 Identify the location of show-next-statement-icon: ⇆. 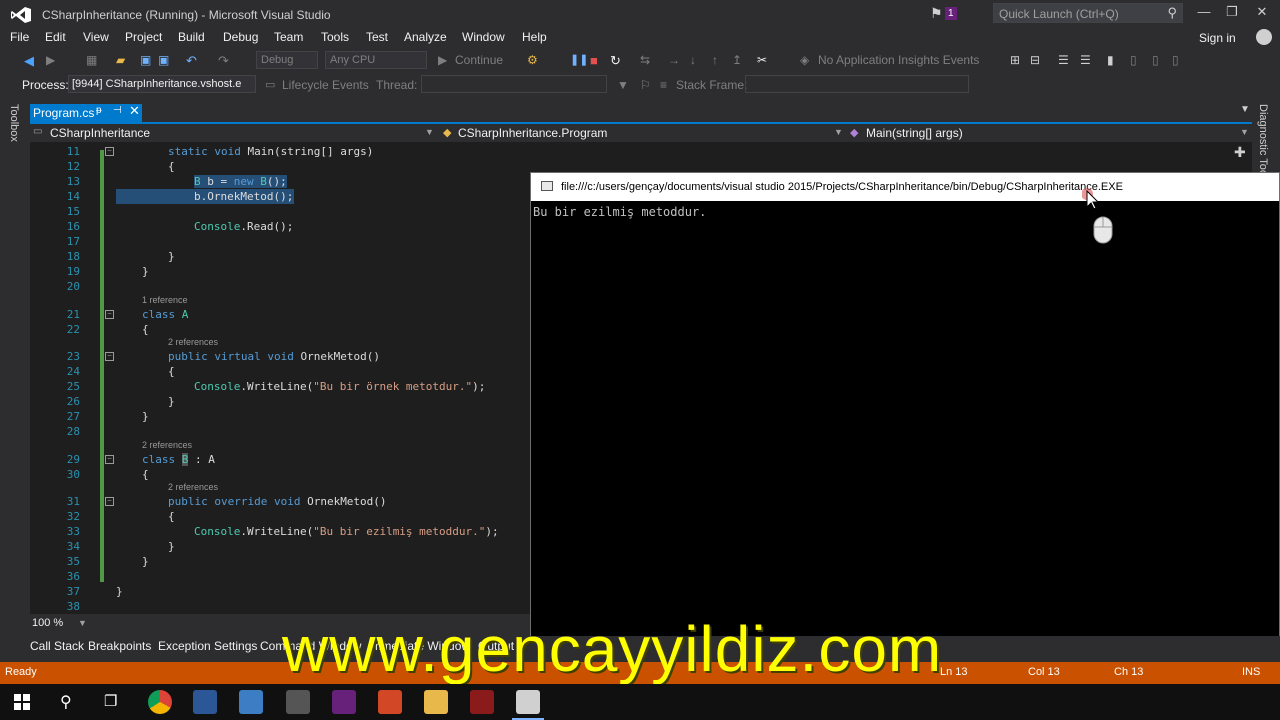
(645, 60).